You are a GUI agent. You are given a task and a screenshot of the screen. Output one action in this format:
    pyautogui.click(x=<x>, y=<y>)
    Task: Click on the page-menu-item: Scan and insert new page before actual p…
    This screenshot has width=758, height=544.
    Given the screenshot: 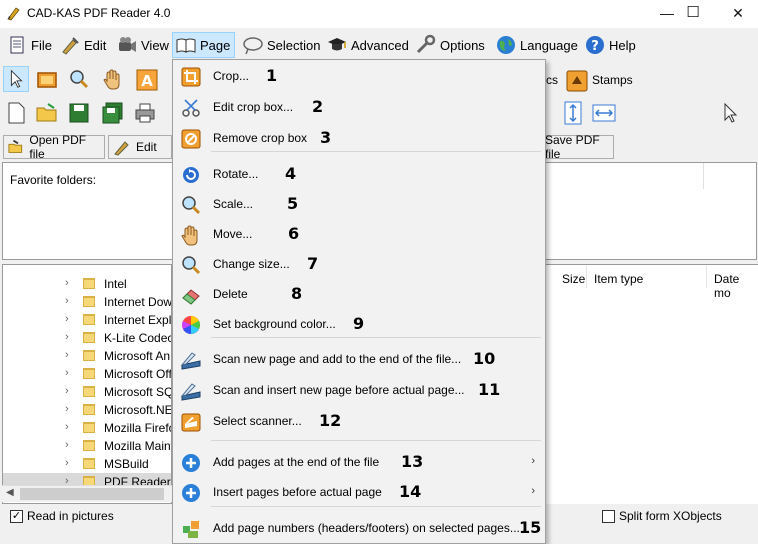 What is the action you would take?
    pyautogui.click(x=359, y=390)
    